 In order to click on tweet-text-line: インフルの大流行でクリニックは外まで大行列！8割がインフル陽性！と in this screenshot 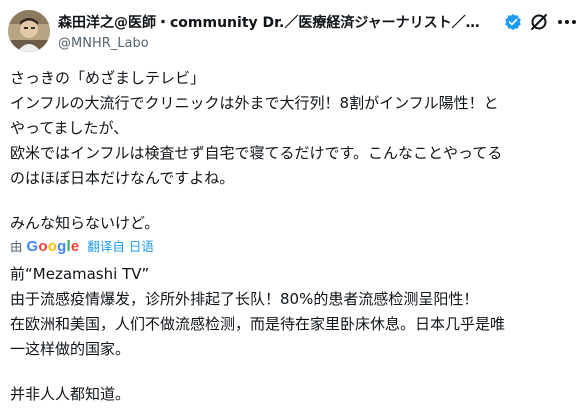, I will do `click(254, 103)`.